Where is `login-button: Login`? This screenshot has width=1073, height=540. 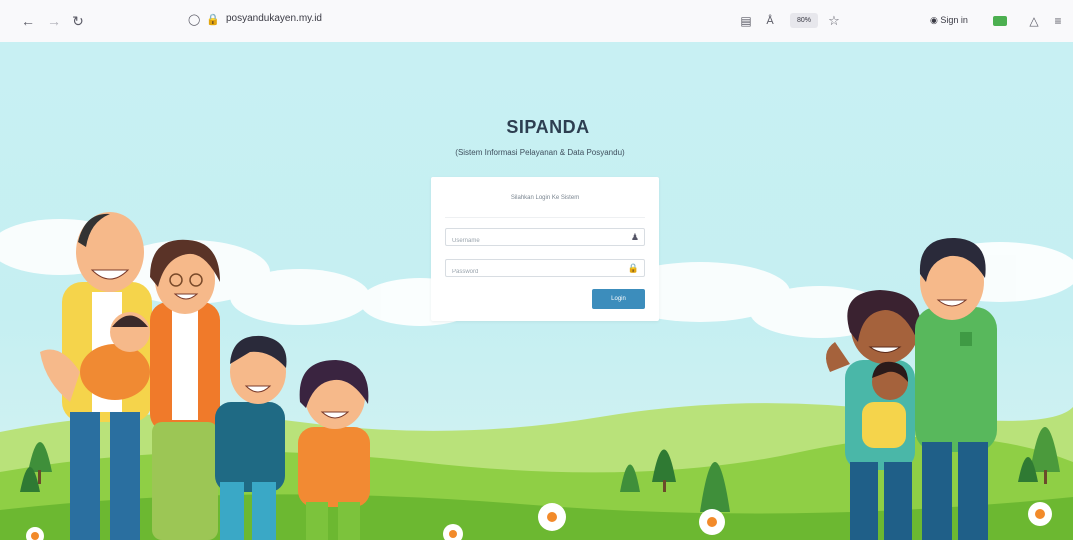
login-button: Login is located at coordinates (618, 299).